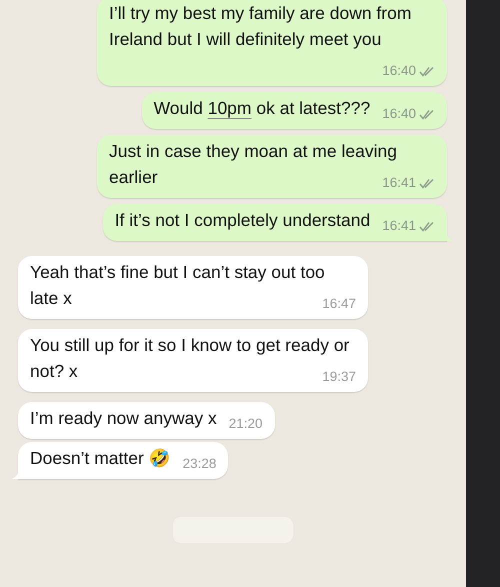 Image resolution: width=500 pixels, height=587 pixels. What do you see at coordinates (245, 424) in the screenshot?
I see `timestamp: 21:20` at bounding box center [245, 424].